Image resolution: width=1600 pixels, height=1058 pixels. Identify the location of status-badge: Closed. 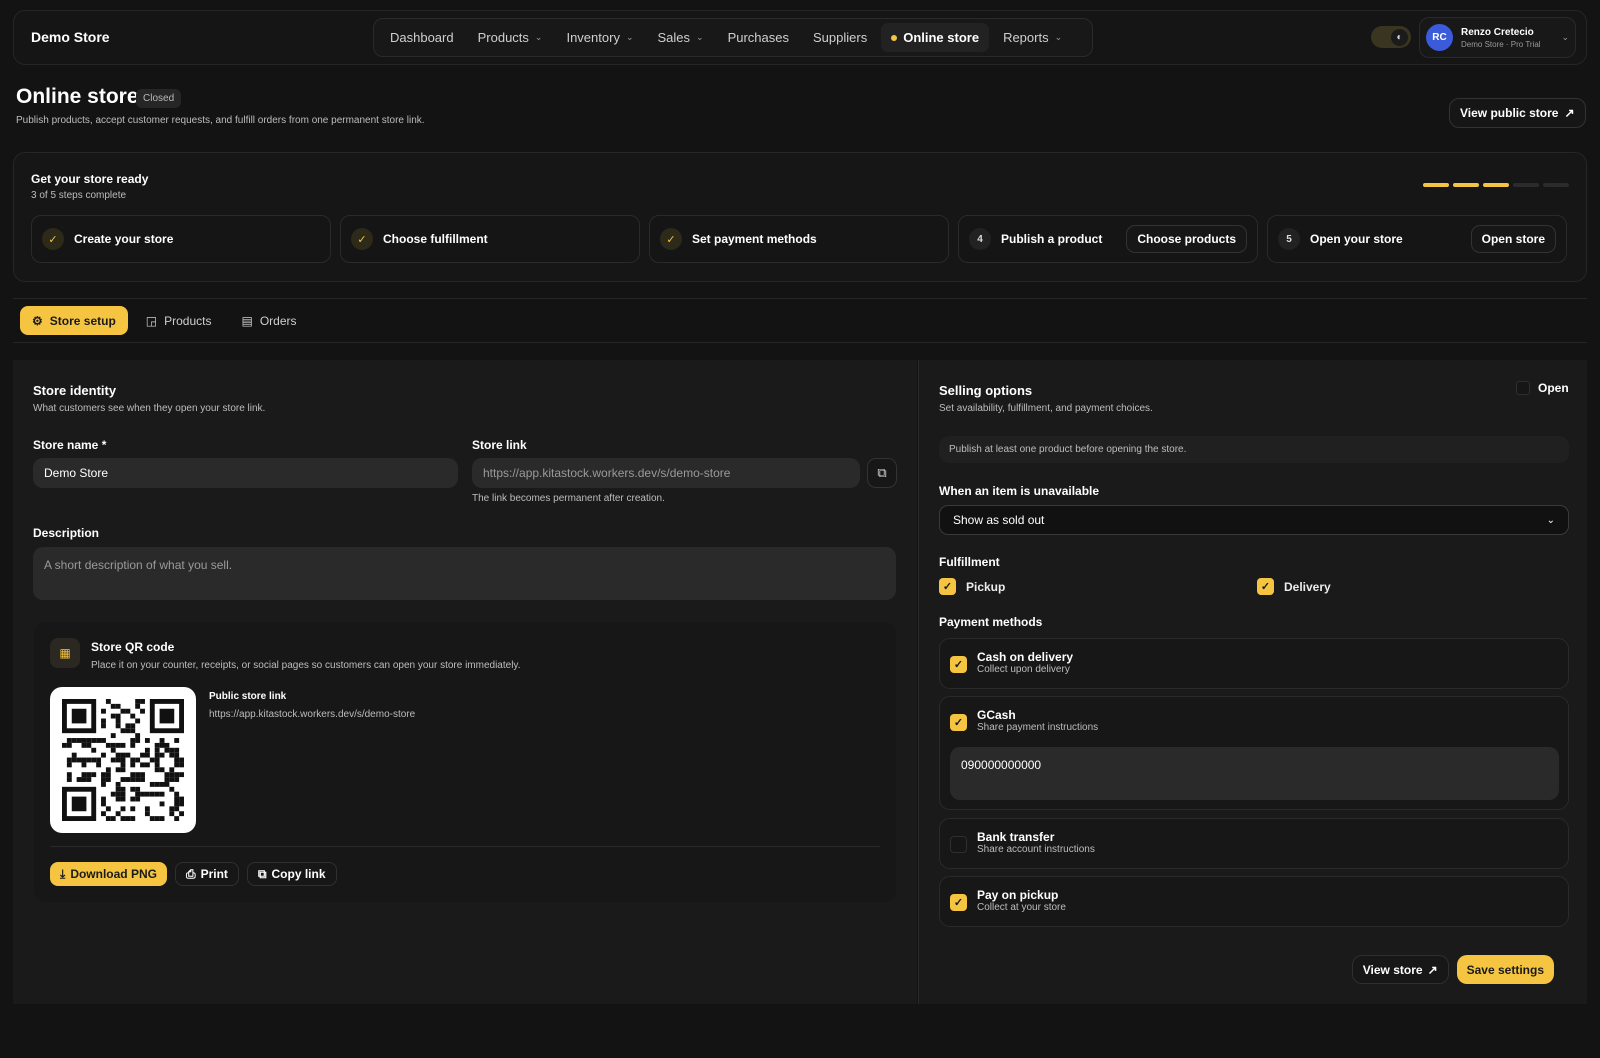
(159, 98).